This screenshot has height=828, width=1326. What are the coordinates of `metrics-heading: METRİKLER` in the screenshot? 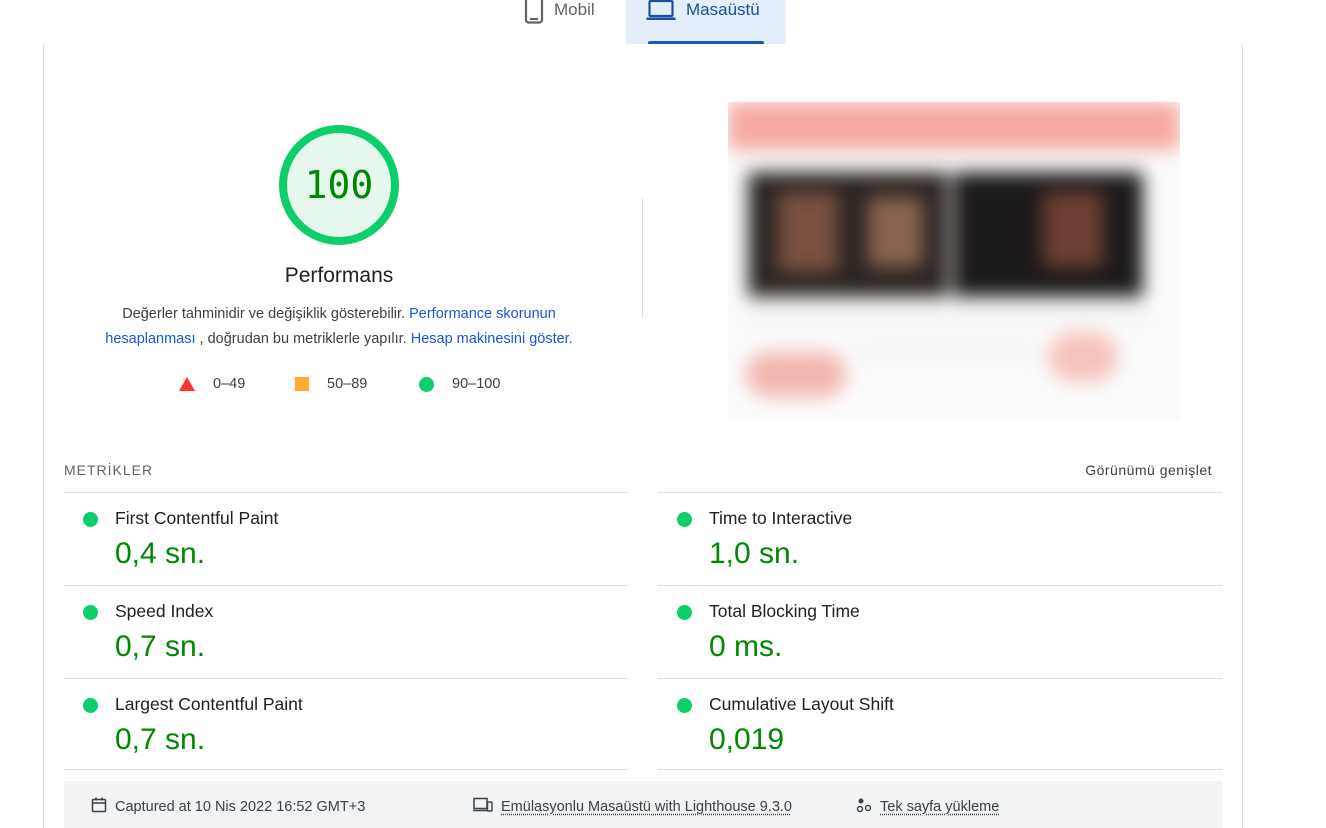 It's located at (108, 470).